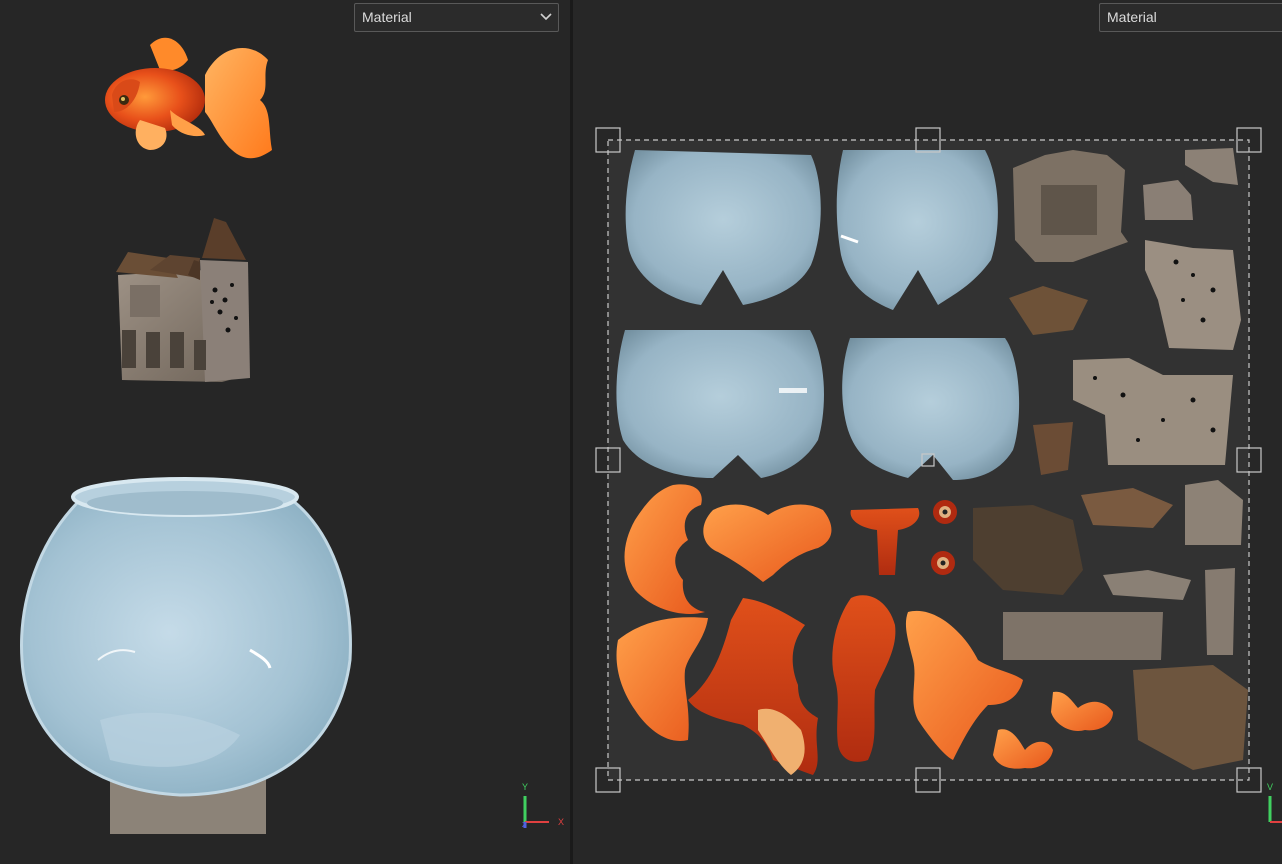 This screenshot has width=1282, height=864. I want to click on axis-y-label: Y, so click(525, 787).